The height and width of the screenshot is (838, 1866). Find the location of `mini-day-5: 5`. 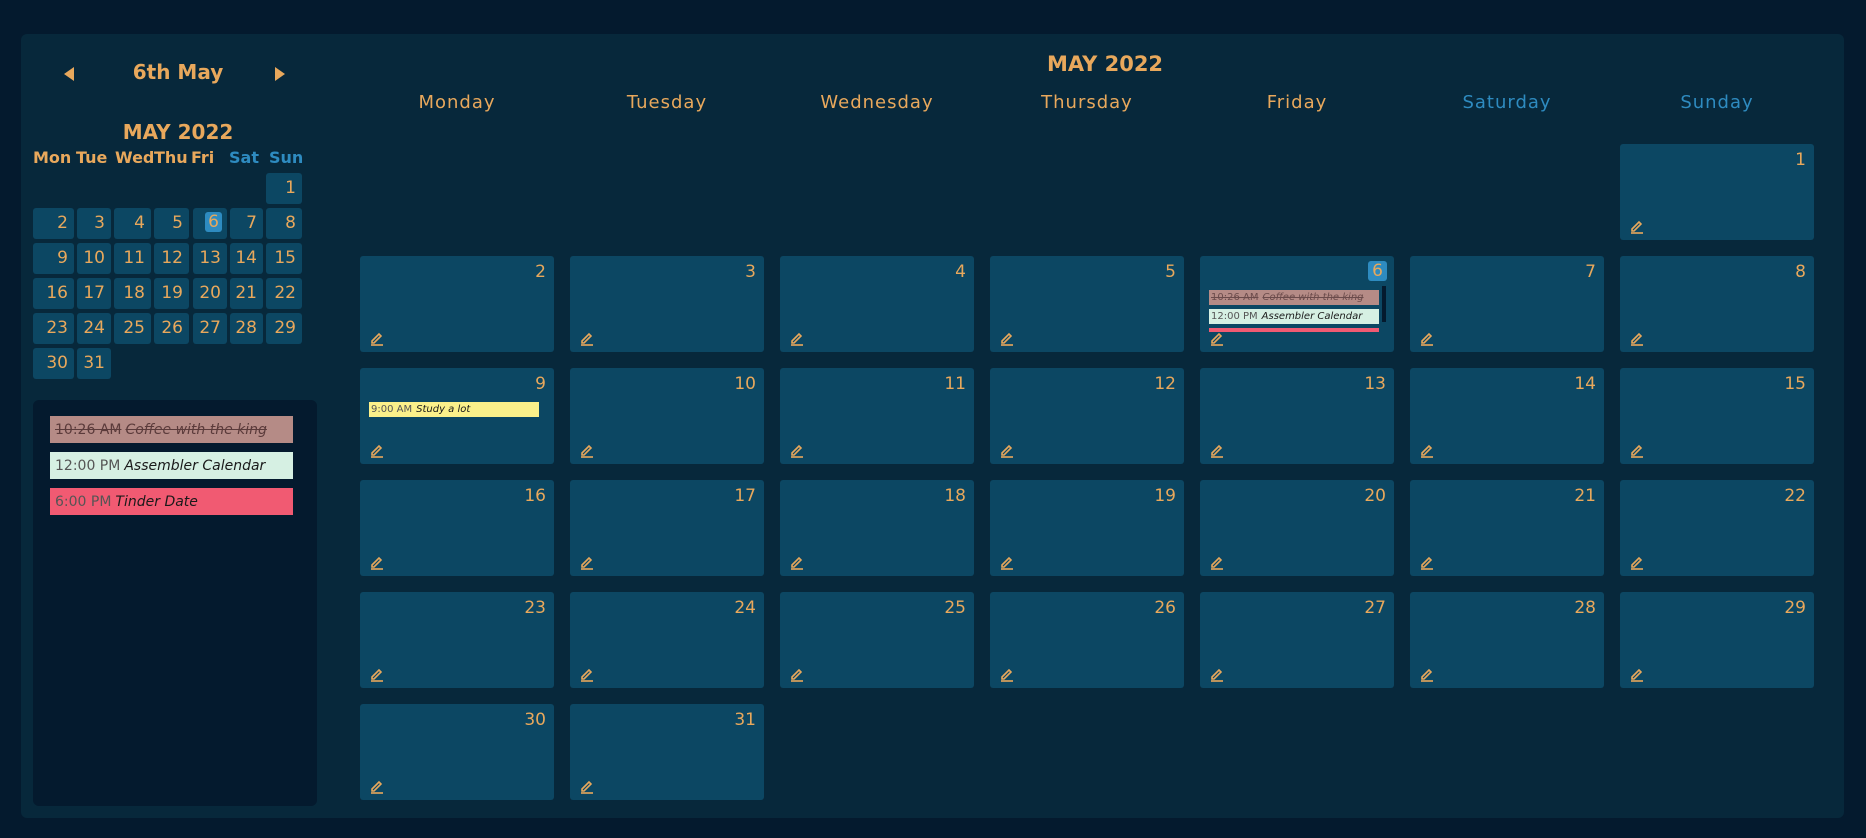

mini-day-5: 5 is located at coordinates (171, 223).